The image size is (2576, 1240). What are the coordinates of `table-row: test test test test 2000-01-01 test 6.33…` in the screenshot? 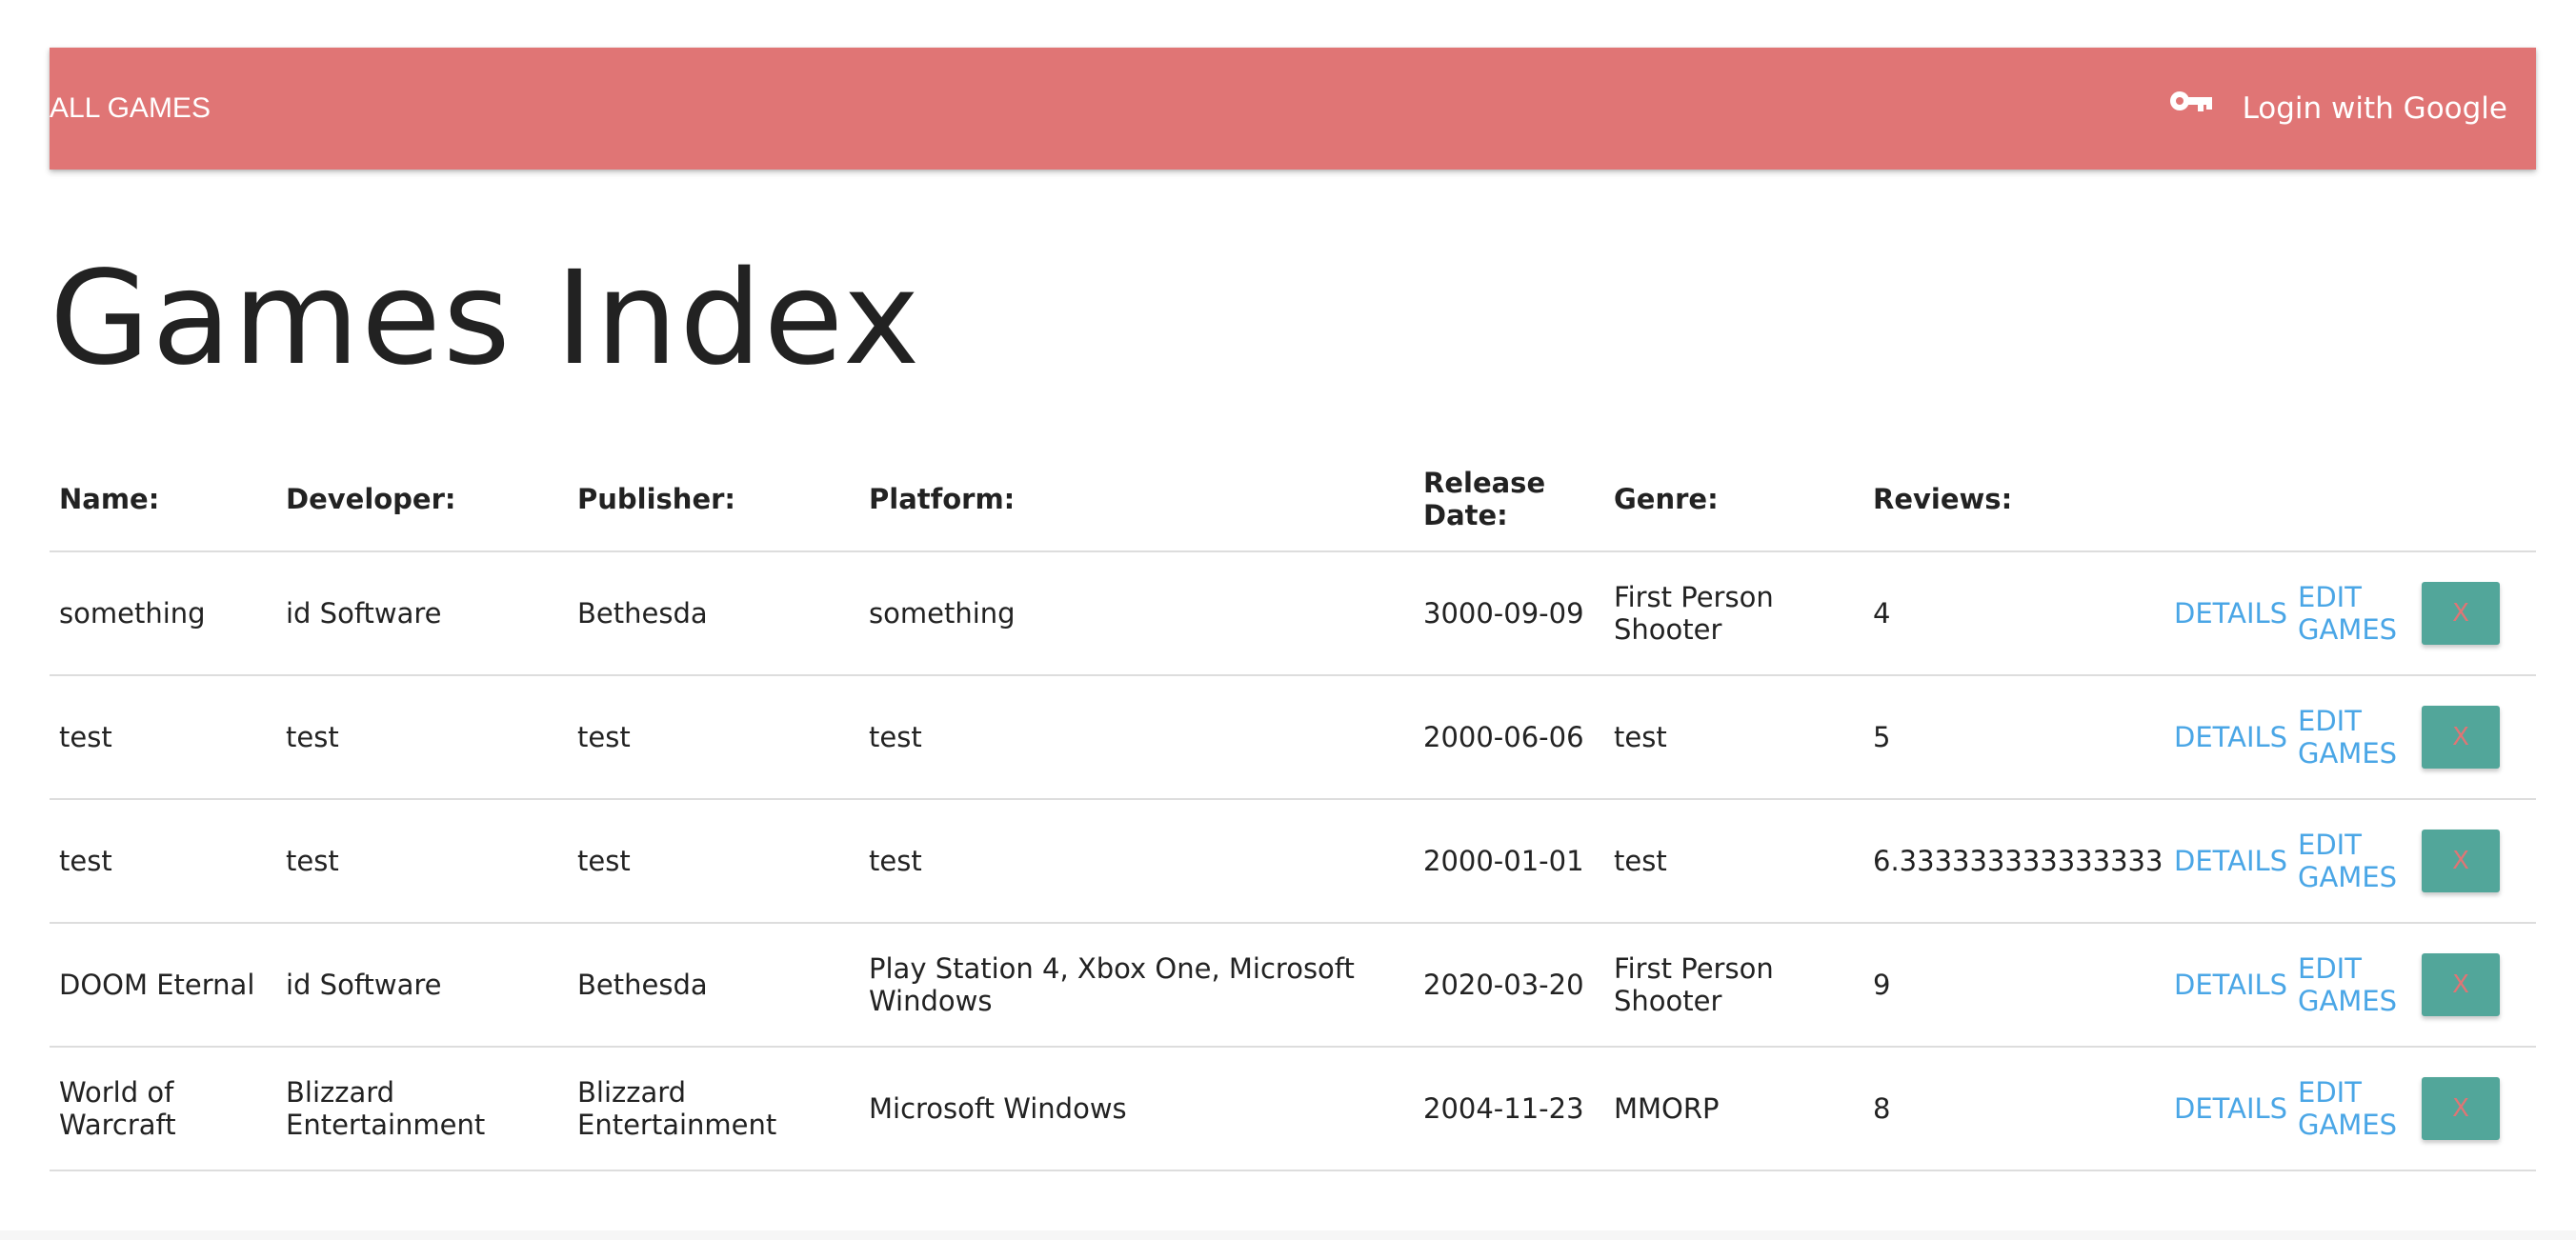 It's located at (1293, 861).